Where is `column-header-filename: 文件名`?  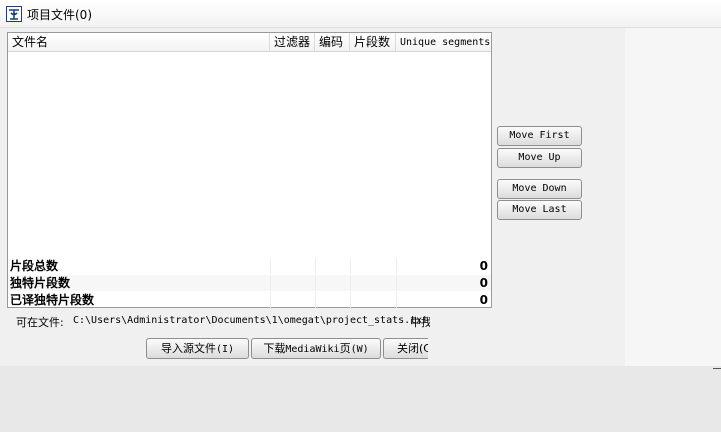
column-header-filename: 文件名 is located at coordinates (139, 42).